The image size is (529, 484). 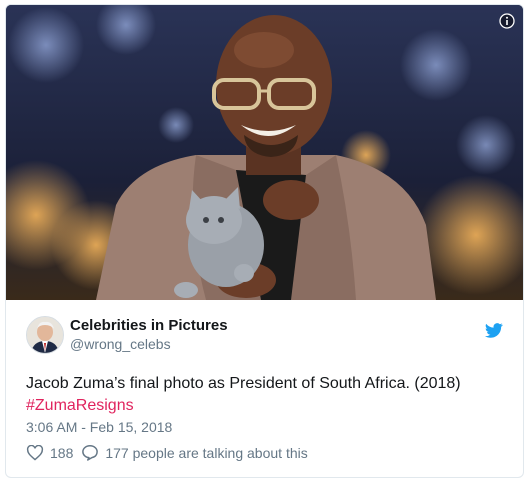 I want to click on tweet-timestamp: 3:06 AM - Feb 15, 2018, so click(x=99, y=427).